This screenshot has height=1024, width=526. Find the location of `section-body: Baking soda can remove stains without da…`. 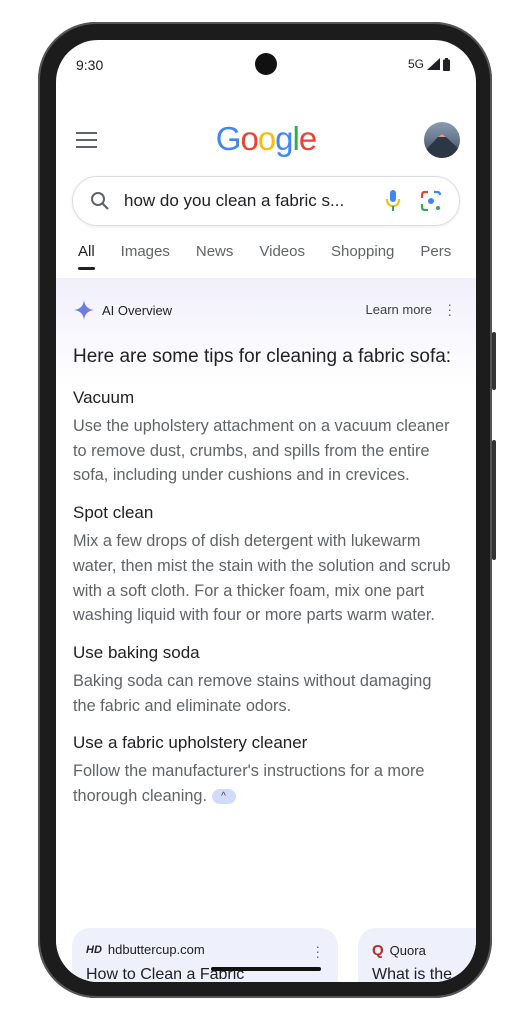

section-body: Baking soda can remove stains without da… is located at coordinates (252, 693).